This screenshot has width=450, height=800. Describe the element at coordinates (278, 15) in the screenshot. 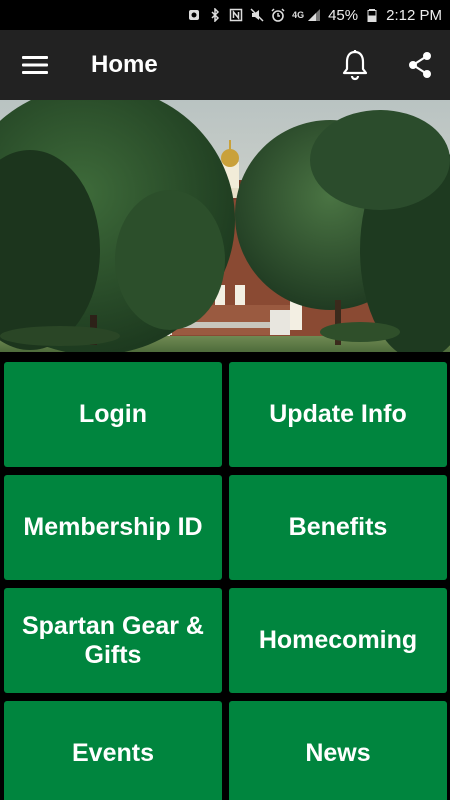

I see `alarm-icon` at that location.